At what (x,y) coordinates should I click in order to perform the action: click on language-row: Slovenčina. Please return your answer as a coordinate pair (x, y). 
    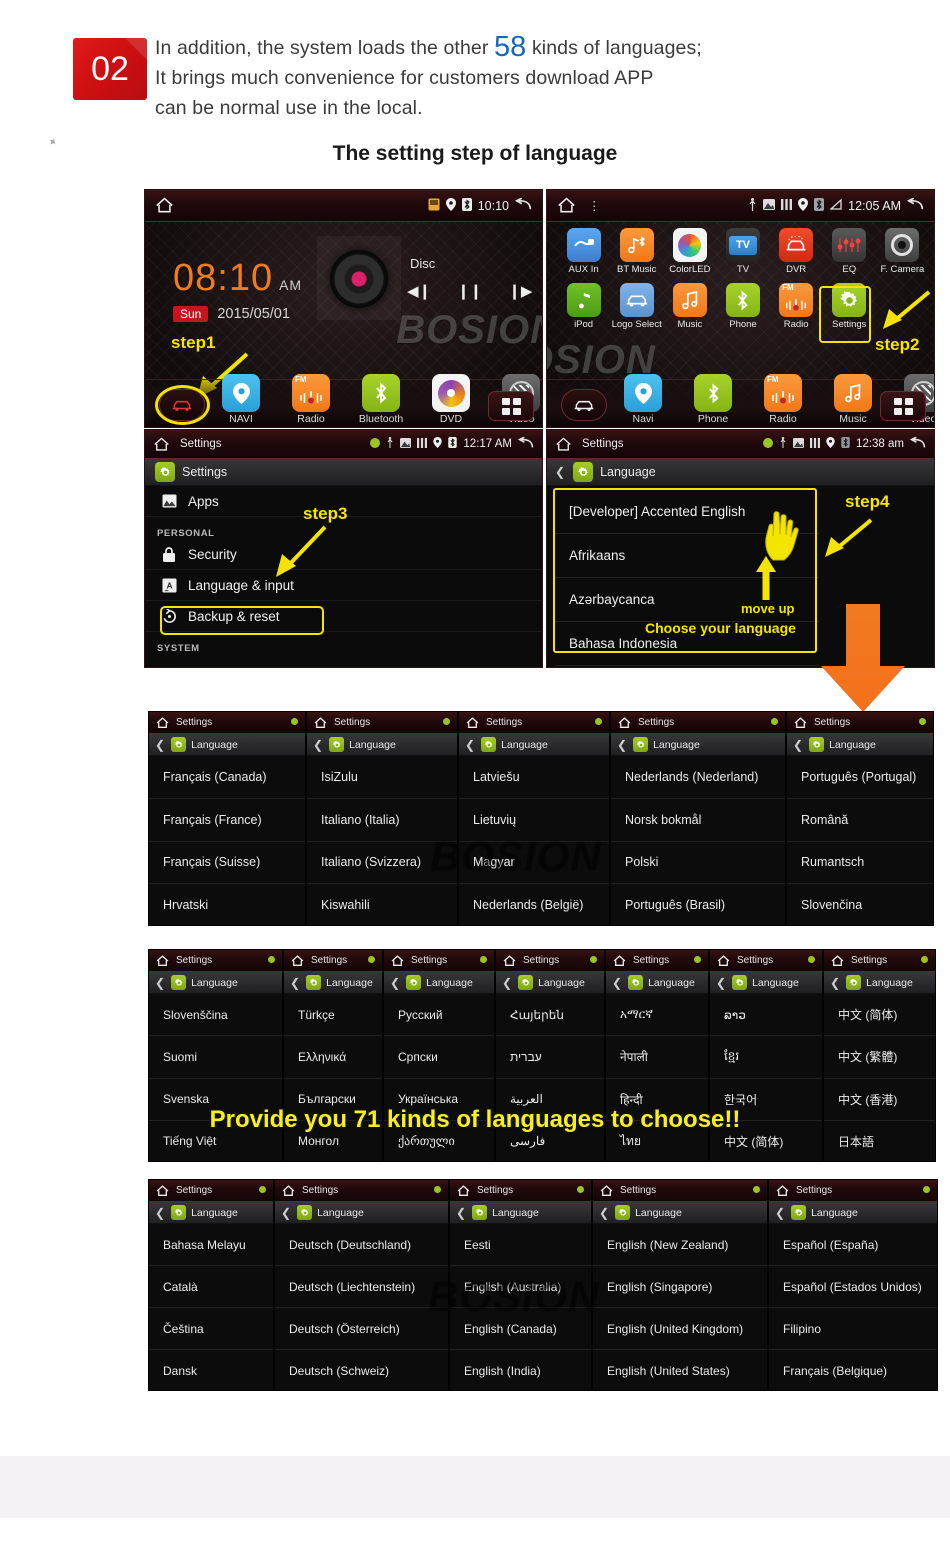
    Looking at the image, I should click on (860, 904).